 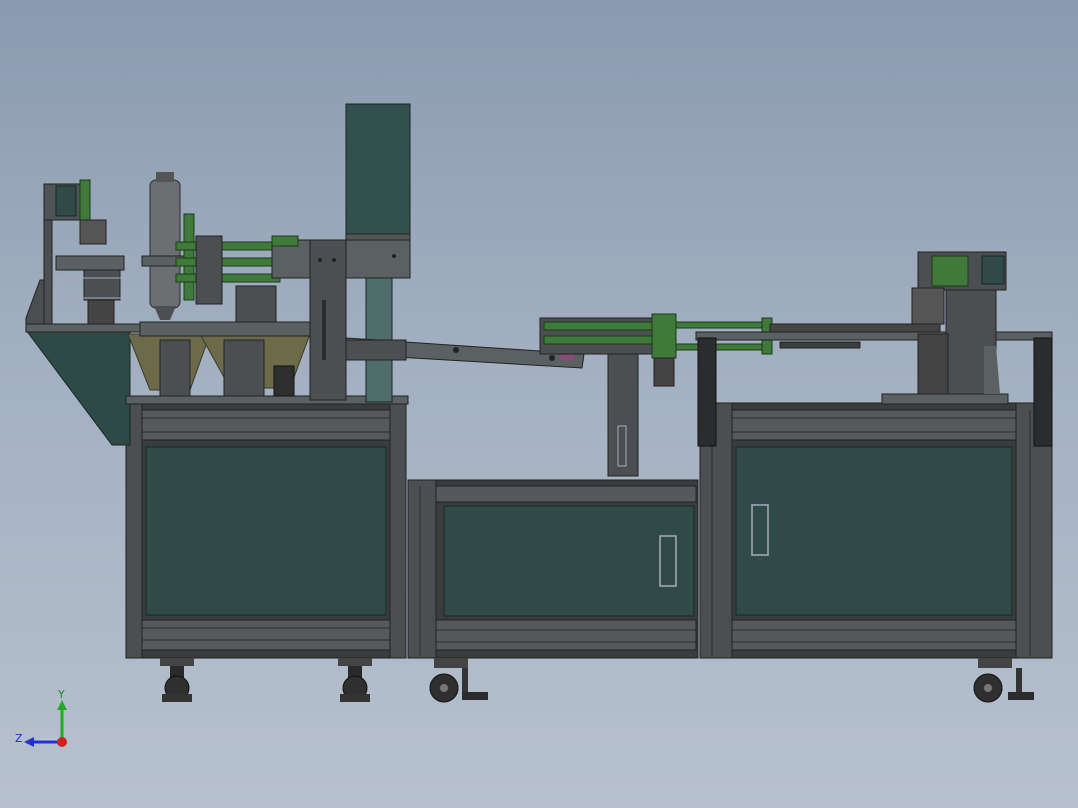 I want to click on right-door-panel, so click(x=874, y=531).